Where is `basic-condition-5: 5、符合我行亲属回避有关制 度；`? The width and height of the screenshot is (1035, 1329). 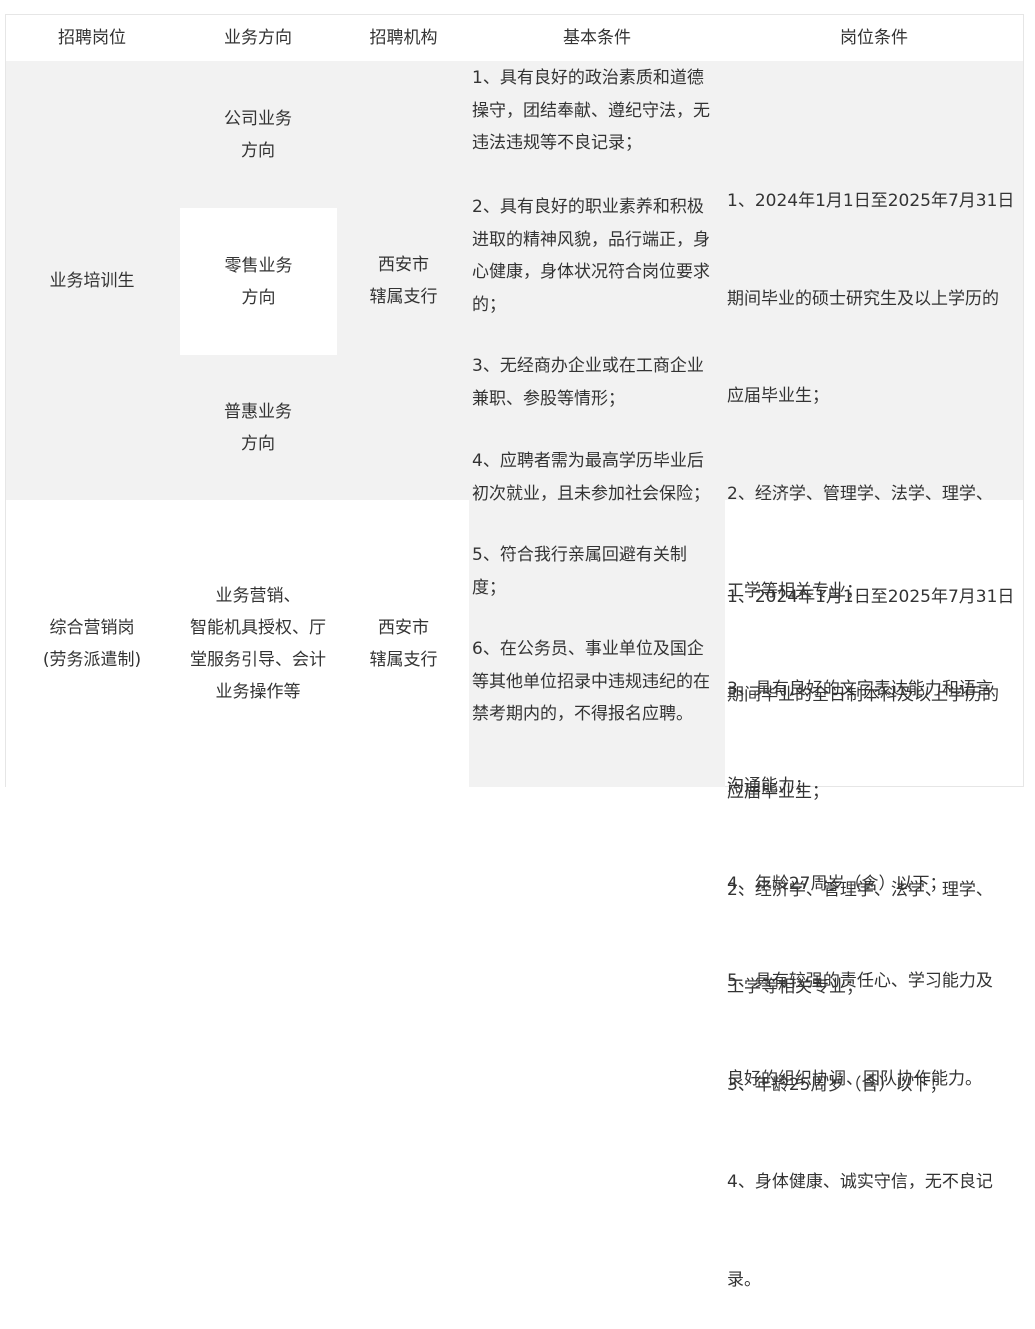
basic-condition-5: 5、符合我行亲属回避有关制 度； is located at coordinates (579, 571).